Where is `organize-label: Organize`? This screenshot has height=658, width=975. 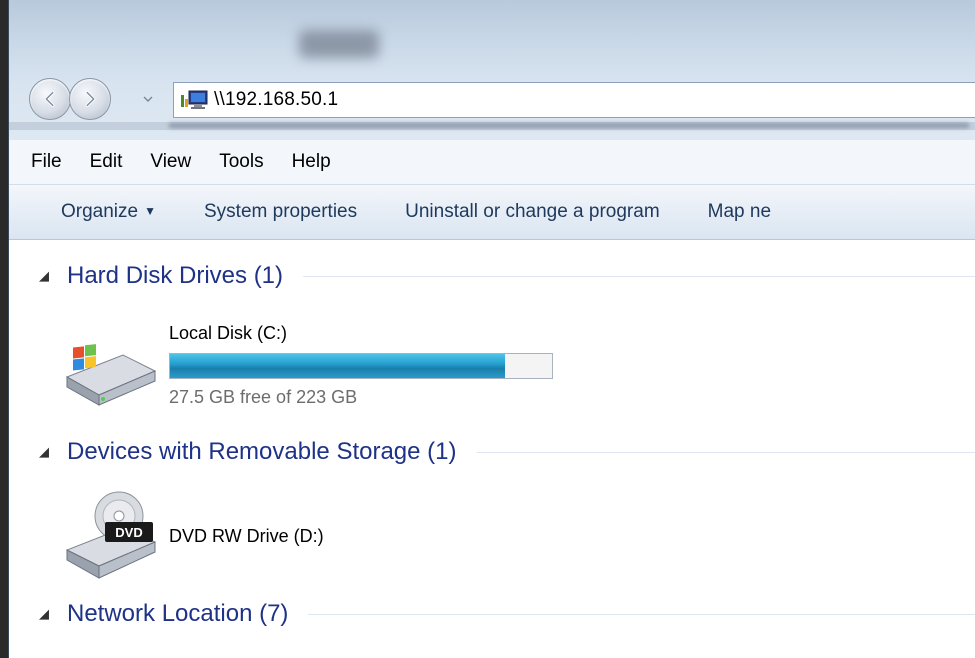 organize-label: Organize is located at coordinates (100, 211).